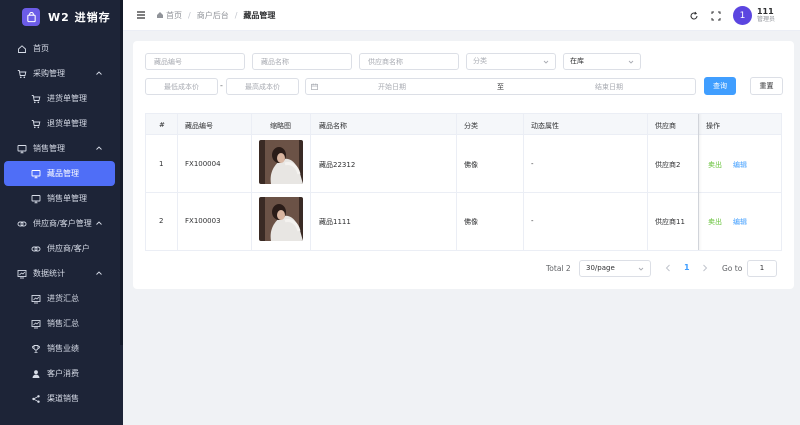 The height and width of the screenshot is (425, 800). Describe the element at coordinates (480, 61) in the screenshot. I see `category-placeholder: 分类` at that location.